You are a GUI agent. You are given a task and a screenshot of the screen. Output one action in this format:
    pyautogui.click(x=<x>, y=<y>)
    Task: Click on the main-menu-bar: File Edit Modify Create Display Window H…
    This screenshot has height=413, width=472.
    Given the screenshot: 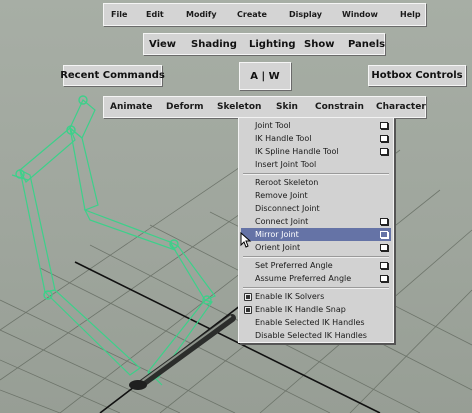 What is the action you would take?
    pyautogui.click(x=264, y=14)
    